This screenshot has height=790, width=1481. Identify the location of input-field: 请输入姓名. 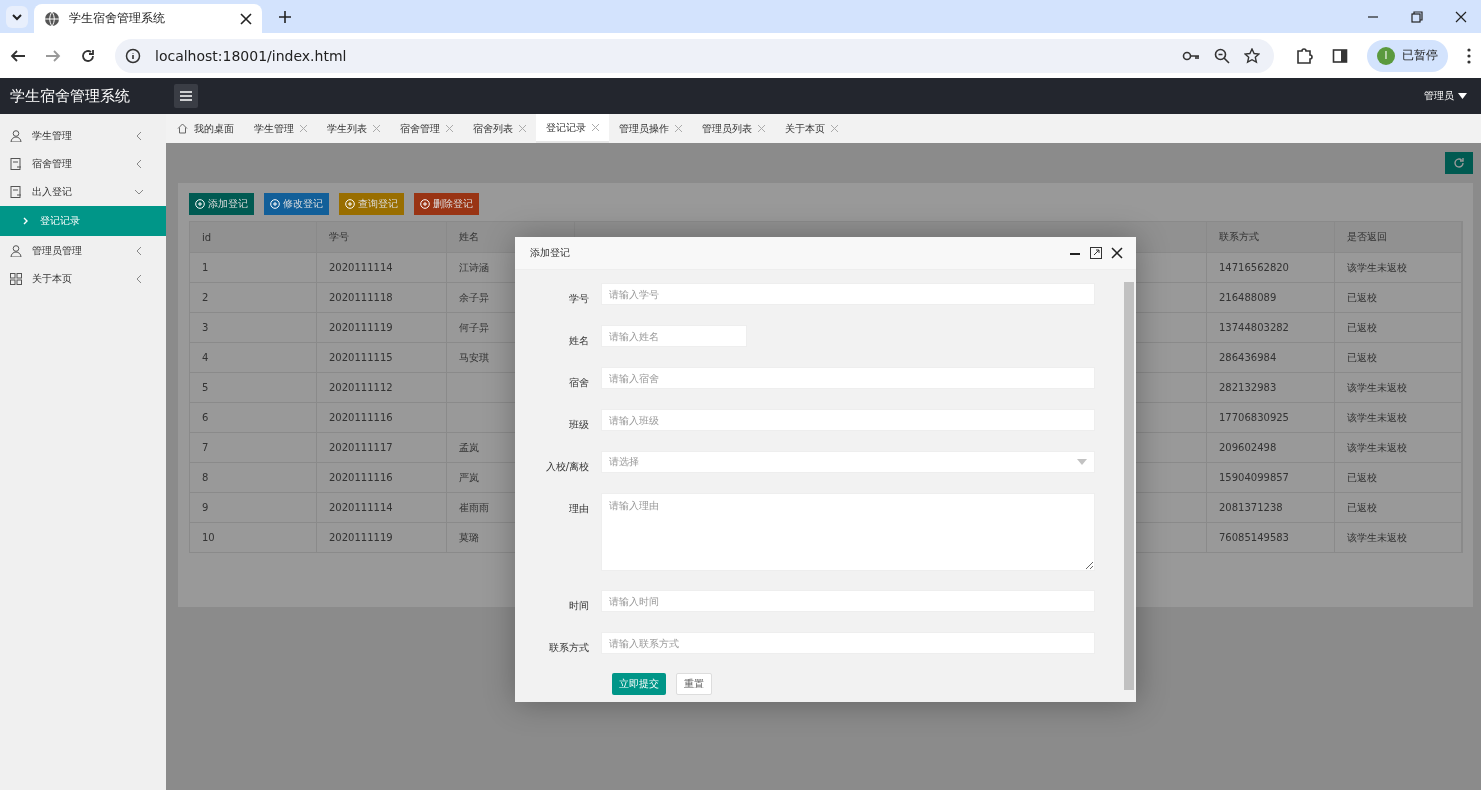
(674, 336).